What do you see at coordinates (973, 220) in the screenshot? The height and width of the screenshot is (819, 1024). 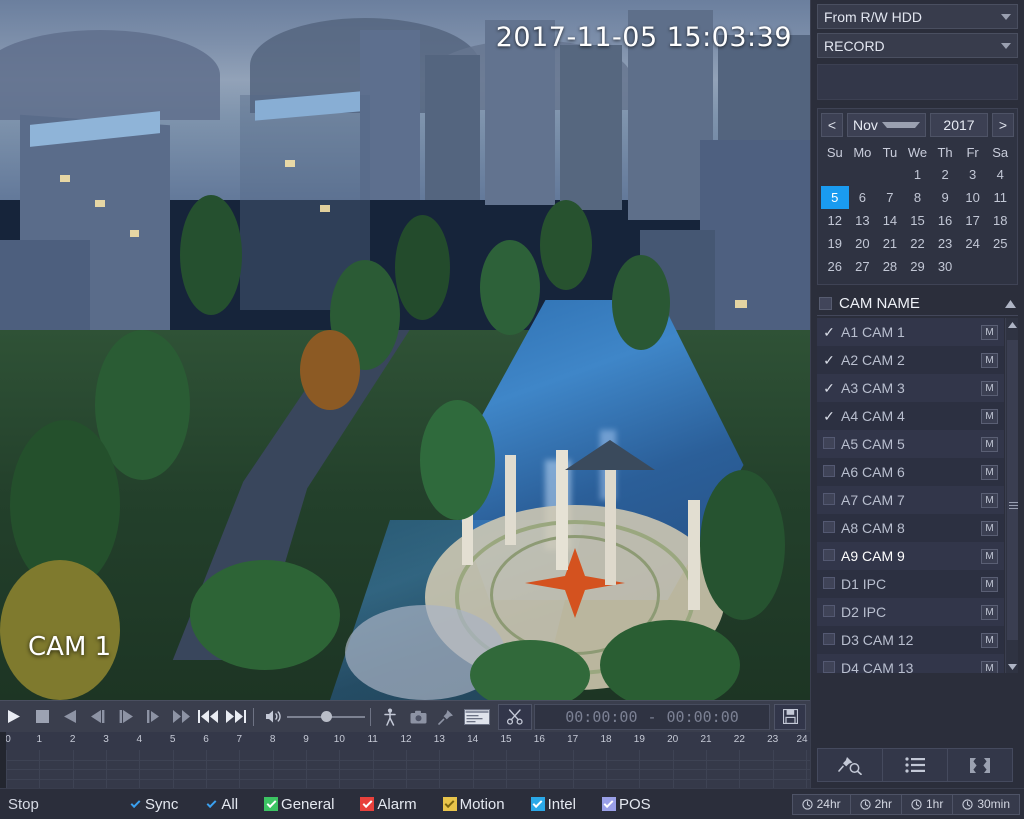 I see `calendar-day: 17` at bounding box center [973, 220].